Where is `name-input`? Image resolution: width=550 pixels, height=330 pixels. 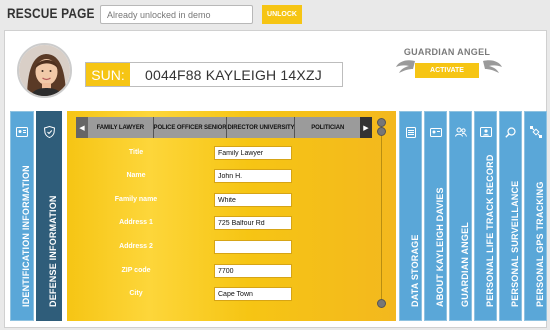
name-input is located at coordinates (253, 176).